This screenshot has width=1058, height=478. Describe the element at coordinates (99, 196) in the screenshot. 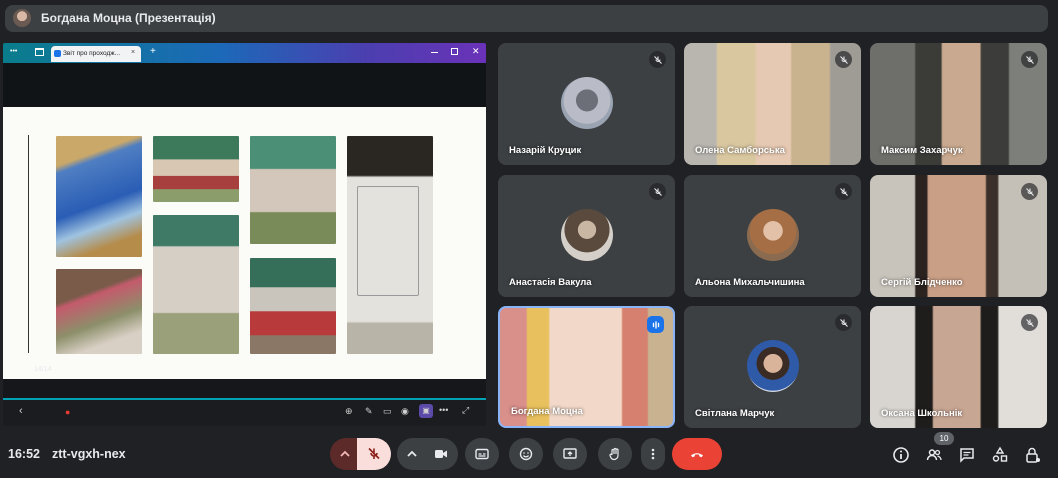

I see `photo-painting` at that location.